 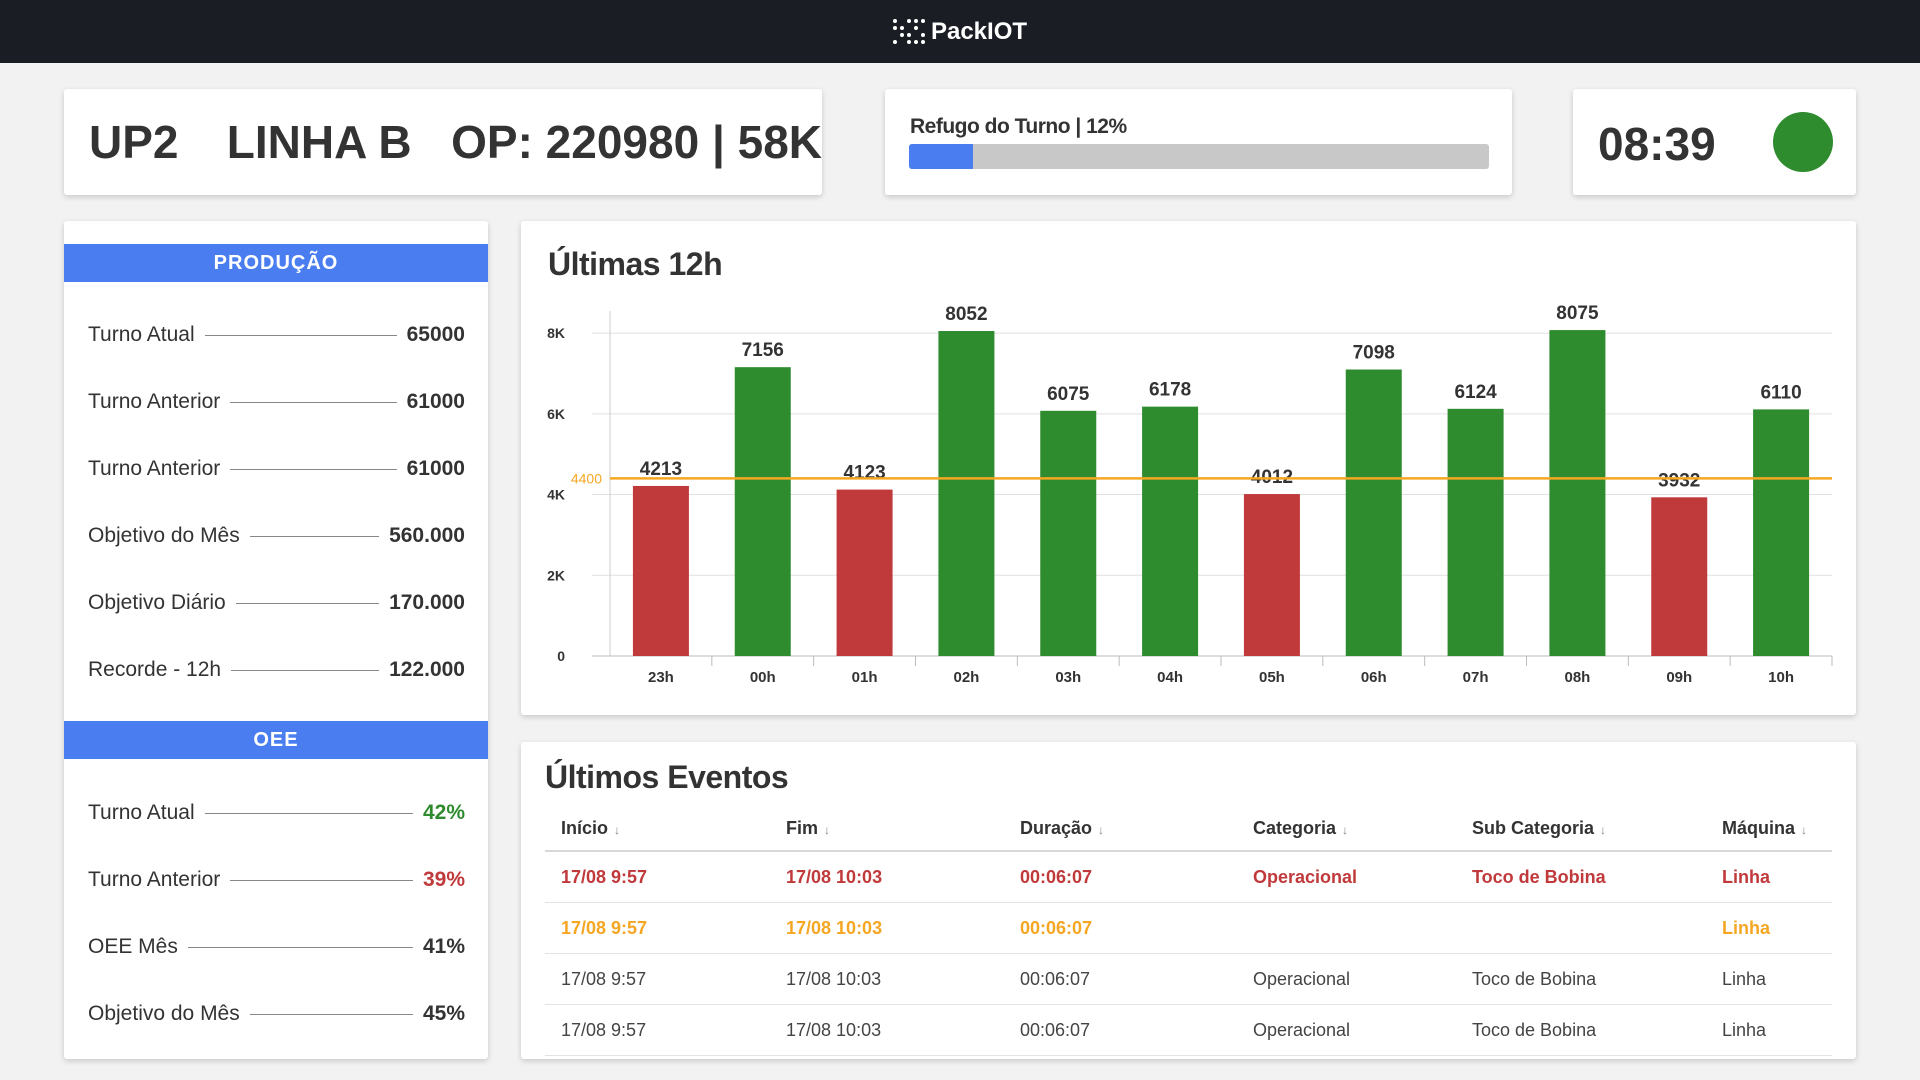 What do you see at coordinates (1295, 827) in the screenshot?
I see `column-header-label: Categoria` at bounding box center [1295, 827].